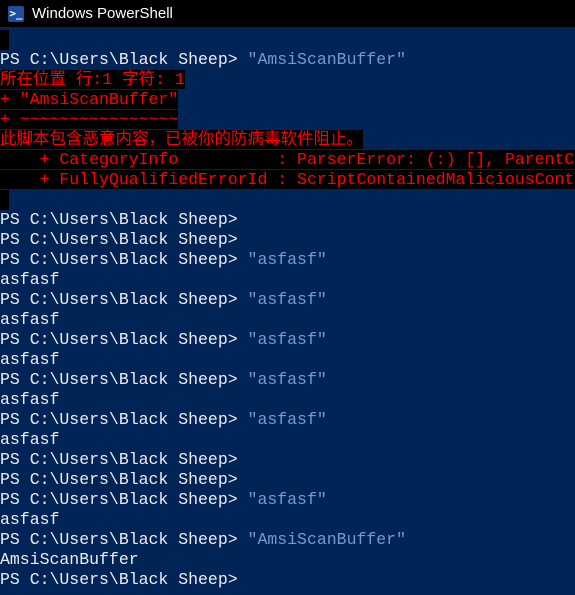 The width and height of the screenshot is (575, 595). Describe the element at coordinates (287, 100) in the screenshot. I see `error-line: + "AmsiScanBuffer"` at that location.